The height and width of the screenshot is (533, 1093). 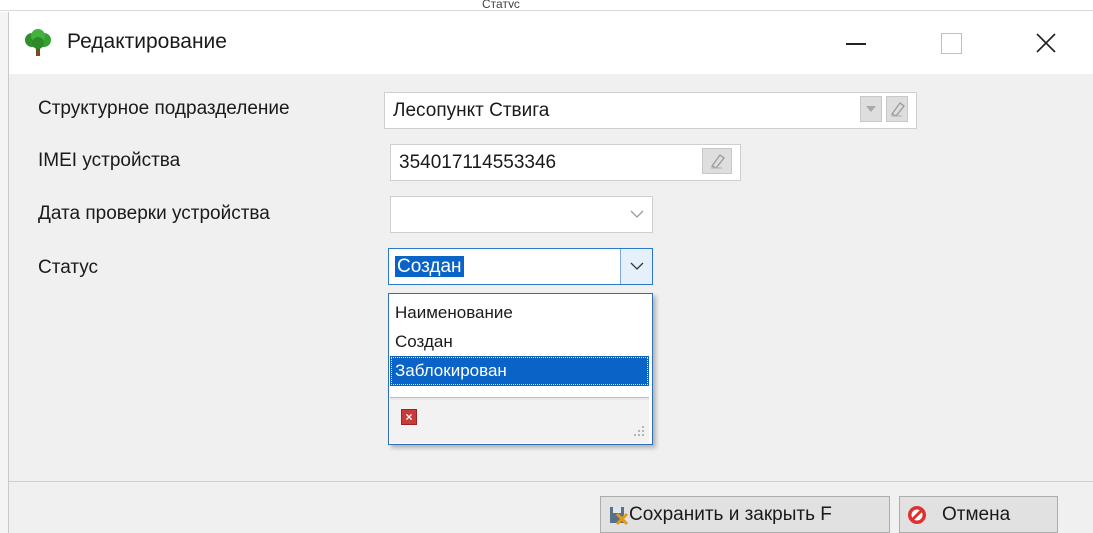 I want to click on maximize-icon, so click(x=951, y=43).